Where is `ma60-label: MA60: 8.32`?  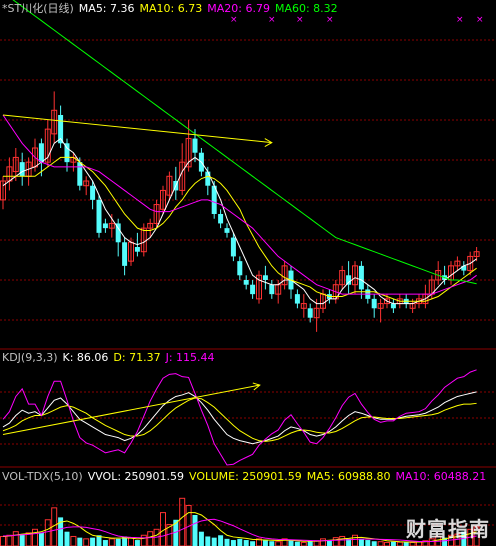 ma60-label: MA60: 8.32 is located at coordinates (306, 8).